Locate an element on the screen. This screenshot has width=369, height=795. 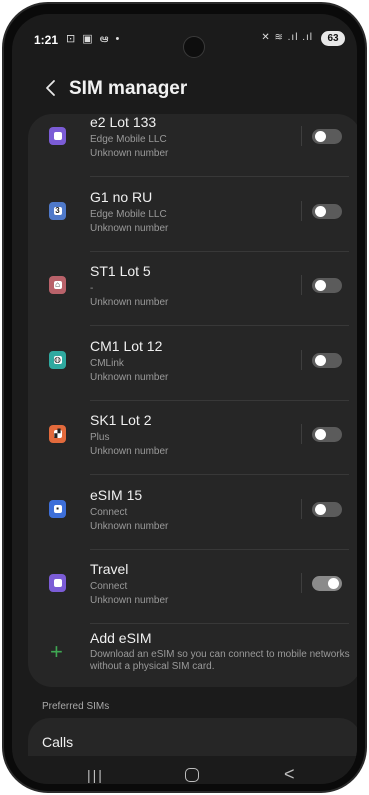
sim-list-item: Travel Connect Unknown number is located at coordinates (192, 586).